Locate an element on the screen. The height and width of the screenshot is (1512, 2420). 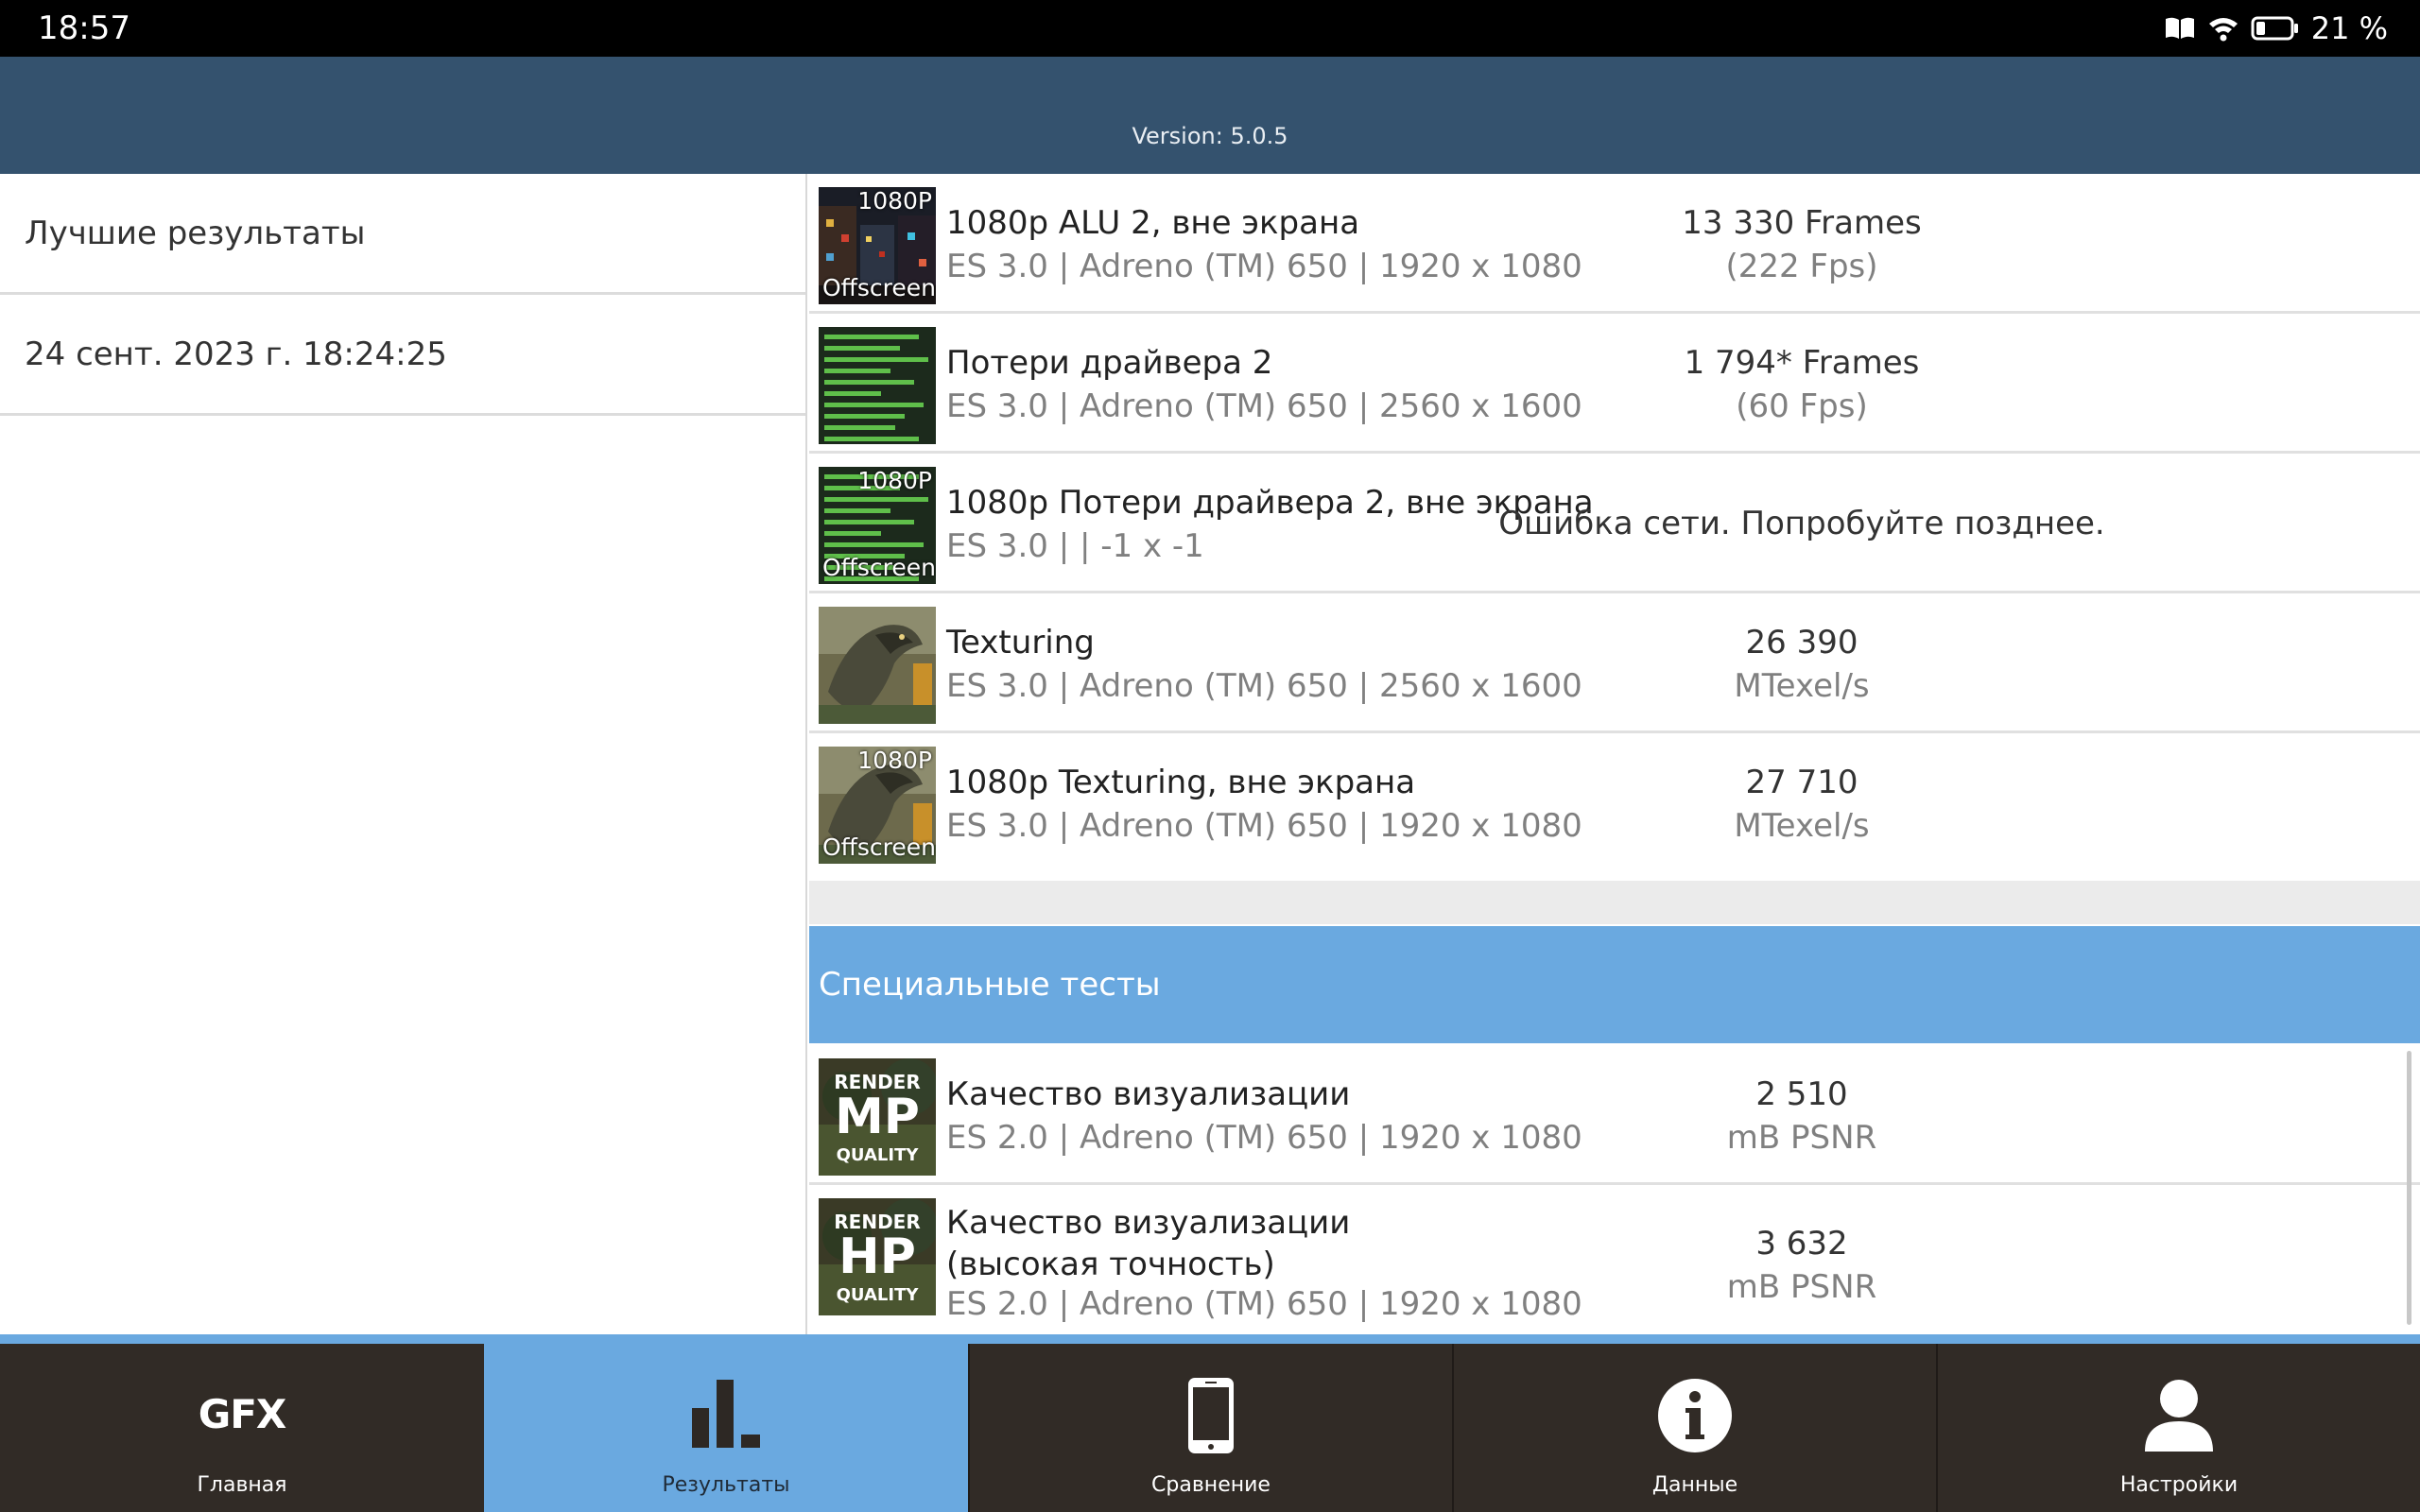
user-icon is located at coordinates (2179, 1417).